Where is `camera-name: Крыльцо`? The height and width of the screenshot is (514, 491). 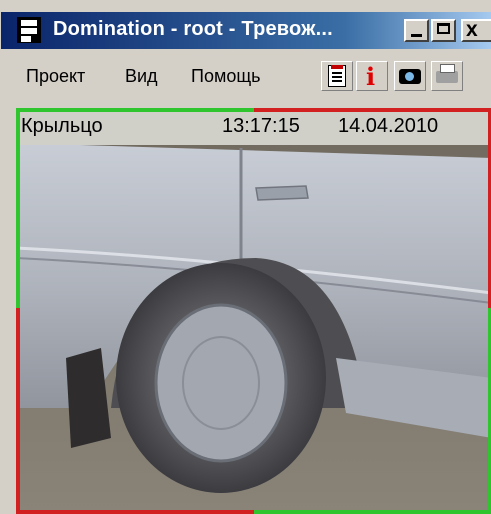 camera-name: Крыльцо is located at coordinates (62, 126).